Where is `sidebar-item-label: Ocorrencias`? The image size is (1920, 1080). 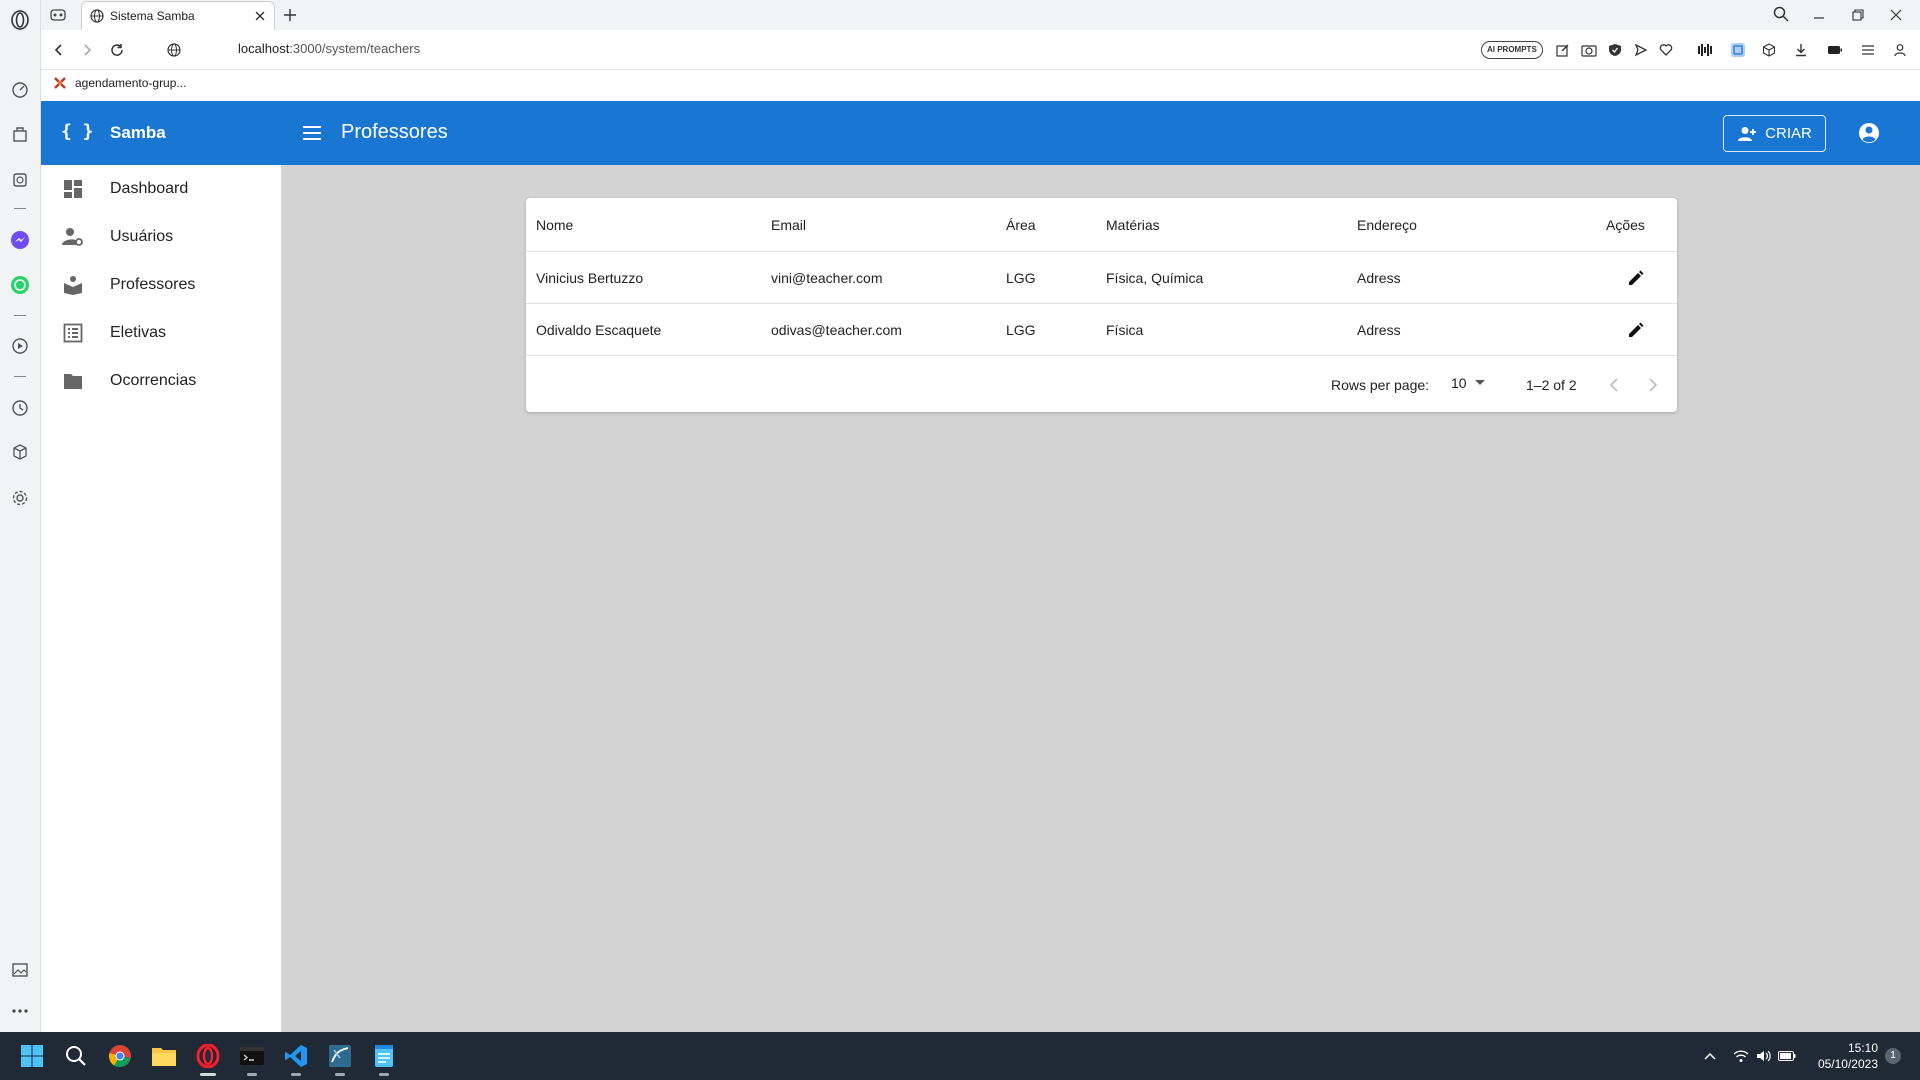 sidebar-item-label: Ocorrencias is located at coordinates (153, 380).